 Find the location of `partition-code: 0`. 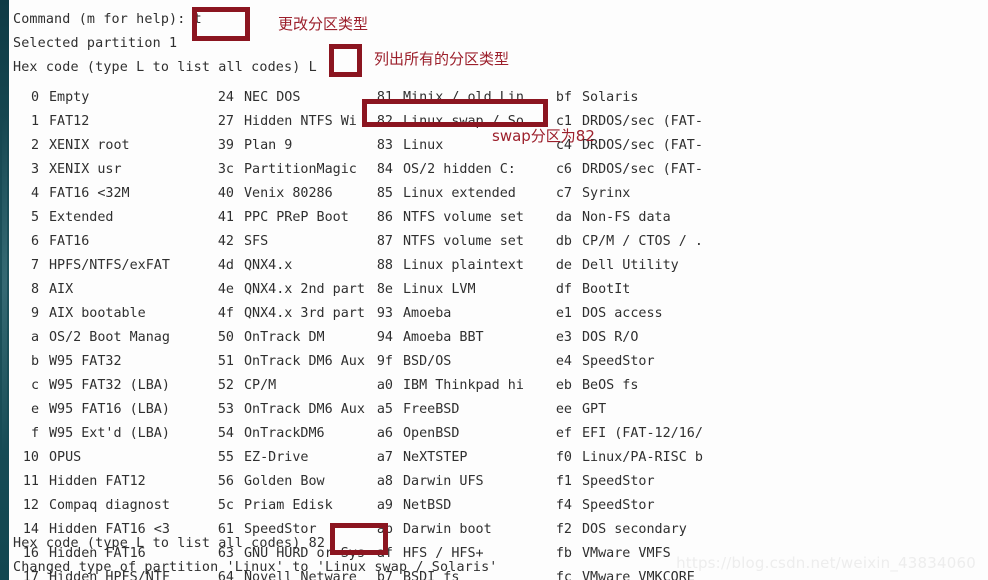

partition-code: 0 is located at coordinates (34, 97).